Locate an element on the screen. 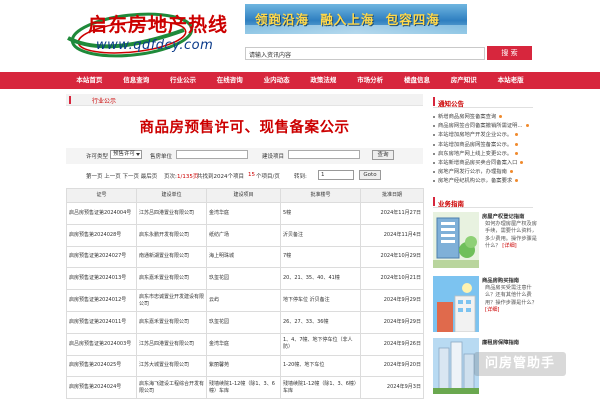 This screenshot has width=600, height=400. notice-item: 房地产经纪机构公示，备案要求 is located at coordinates (488, 181).